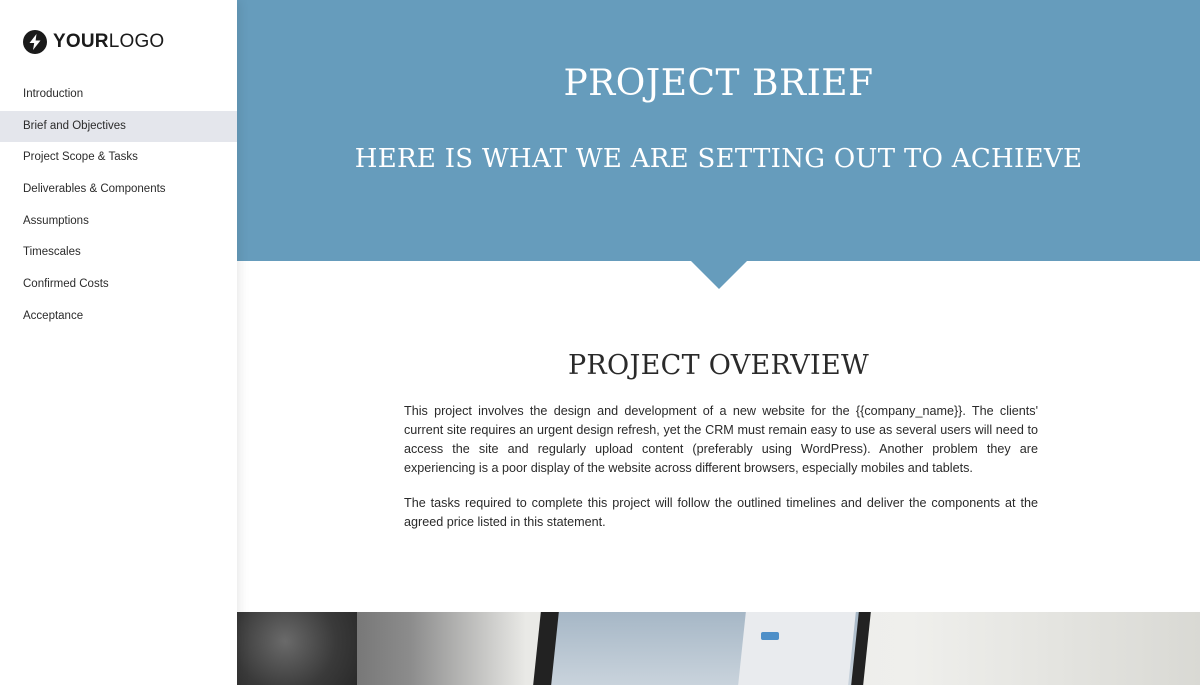  Describe the element at coordinates (718, 365) in the screenshot. I see `section-title: PROJECT OVERVIEW` at that location.